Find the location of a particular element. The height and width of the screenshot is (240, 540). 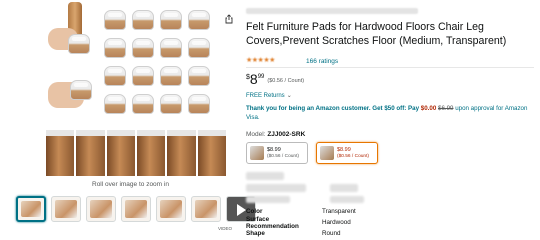

variant-swatch-1: $8.99 ($0.56 / Count) is located at coordinates (277, 153).